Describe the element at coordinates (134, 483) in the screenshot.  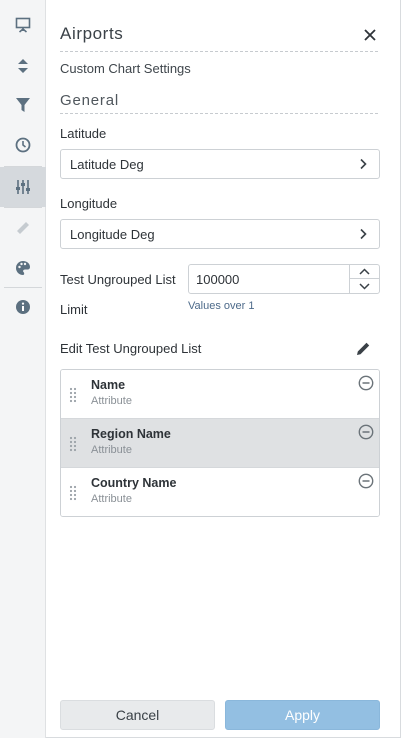
I see `list-item-name: Country Name` at that location.